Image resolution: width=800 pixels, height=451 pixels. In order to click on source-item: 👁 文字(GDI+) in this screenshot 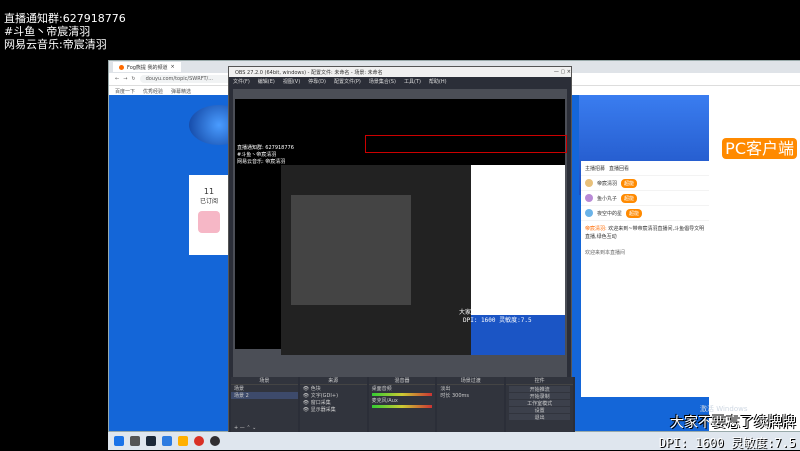, I will do `click(333, 395)`.